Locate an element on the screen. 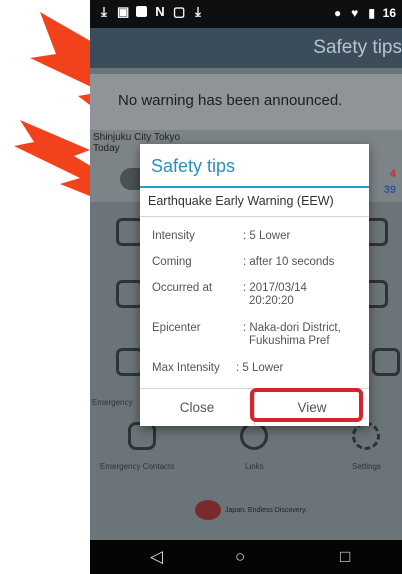 The width and height of the screenshot is (402, 574). navigation-bar: ◁ ○ □ is located at coordinates (246, 557).